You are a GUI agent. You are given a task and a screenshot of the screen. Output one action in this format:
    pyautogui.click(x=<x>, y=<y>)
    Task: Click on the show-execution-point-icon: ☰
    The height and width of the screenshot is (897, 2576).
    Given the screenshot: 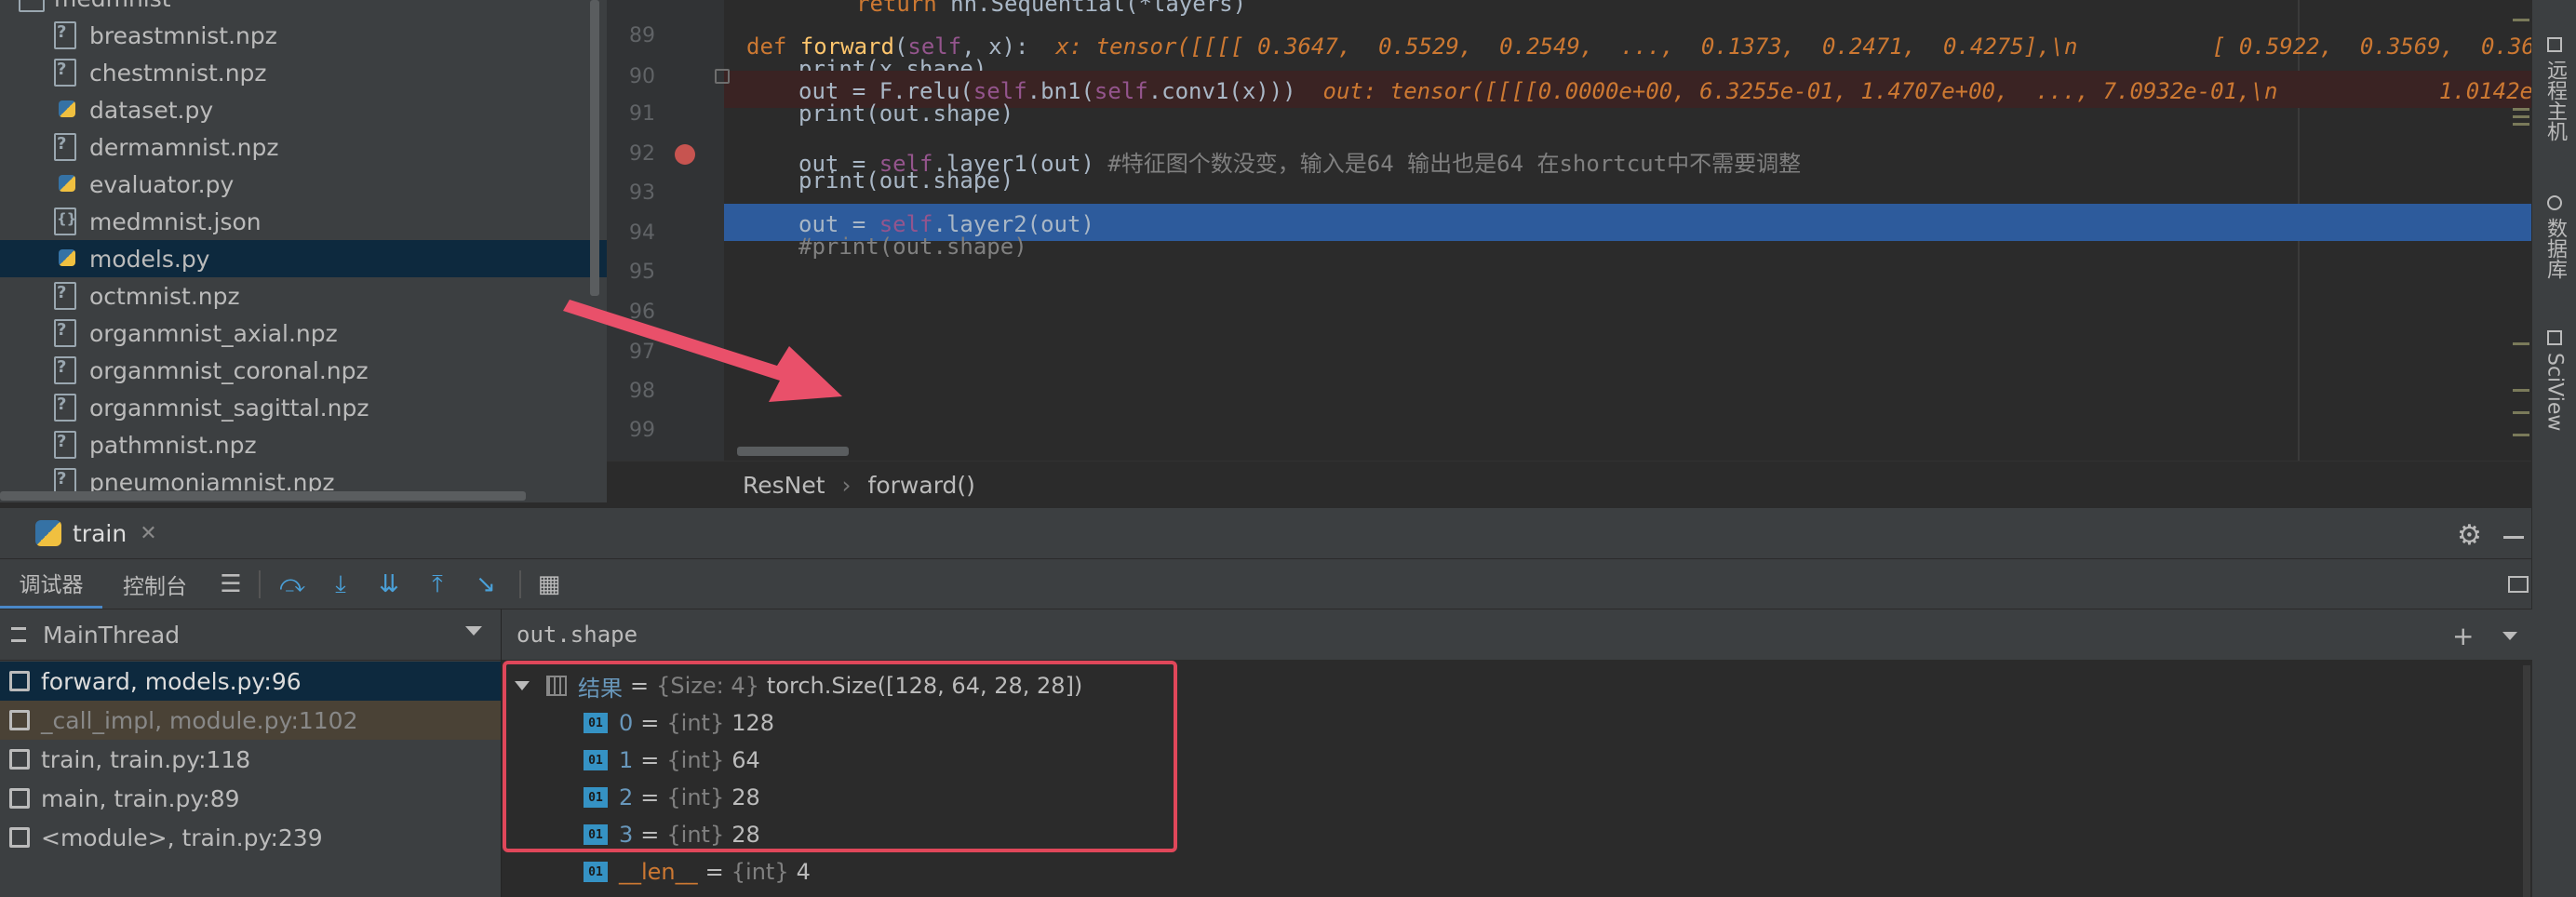 What is the action you would take?
    pyautogui.click(x=231, y=584)
    